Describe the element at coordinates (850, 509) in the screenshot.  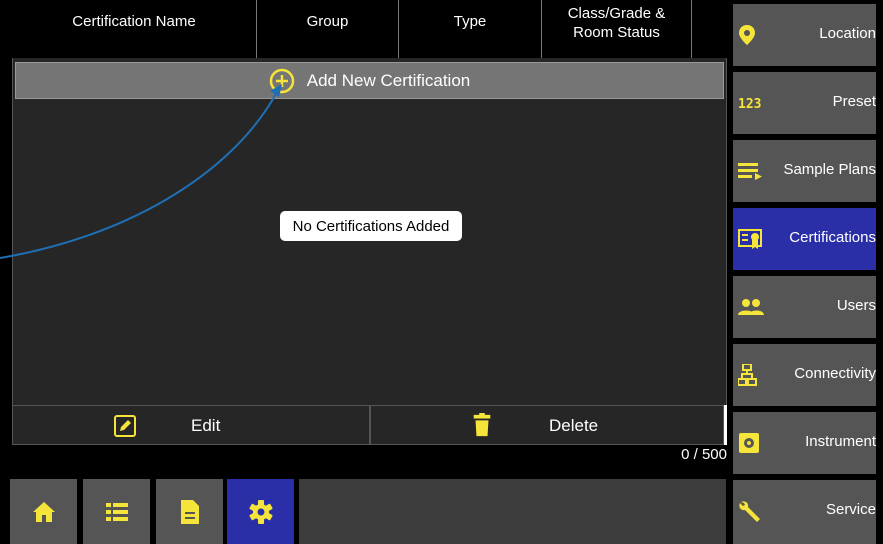
I see `side-nav-label: Service` at that location.